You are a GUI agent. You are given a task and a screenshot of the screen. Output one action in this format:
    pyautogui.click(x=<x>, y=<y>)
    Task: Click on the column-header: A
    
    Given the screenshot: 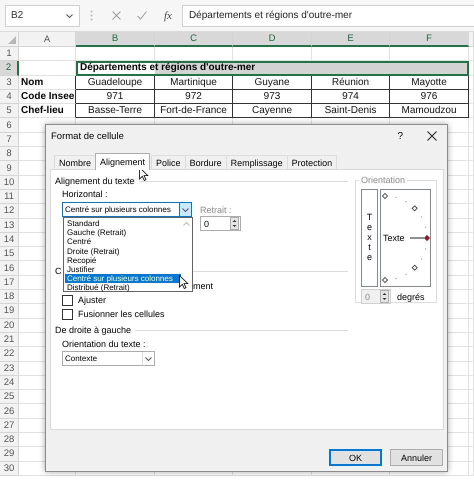 What is the action you would take?
    pyautogui.click(x=47, y=39)
    